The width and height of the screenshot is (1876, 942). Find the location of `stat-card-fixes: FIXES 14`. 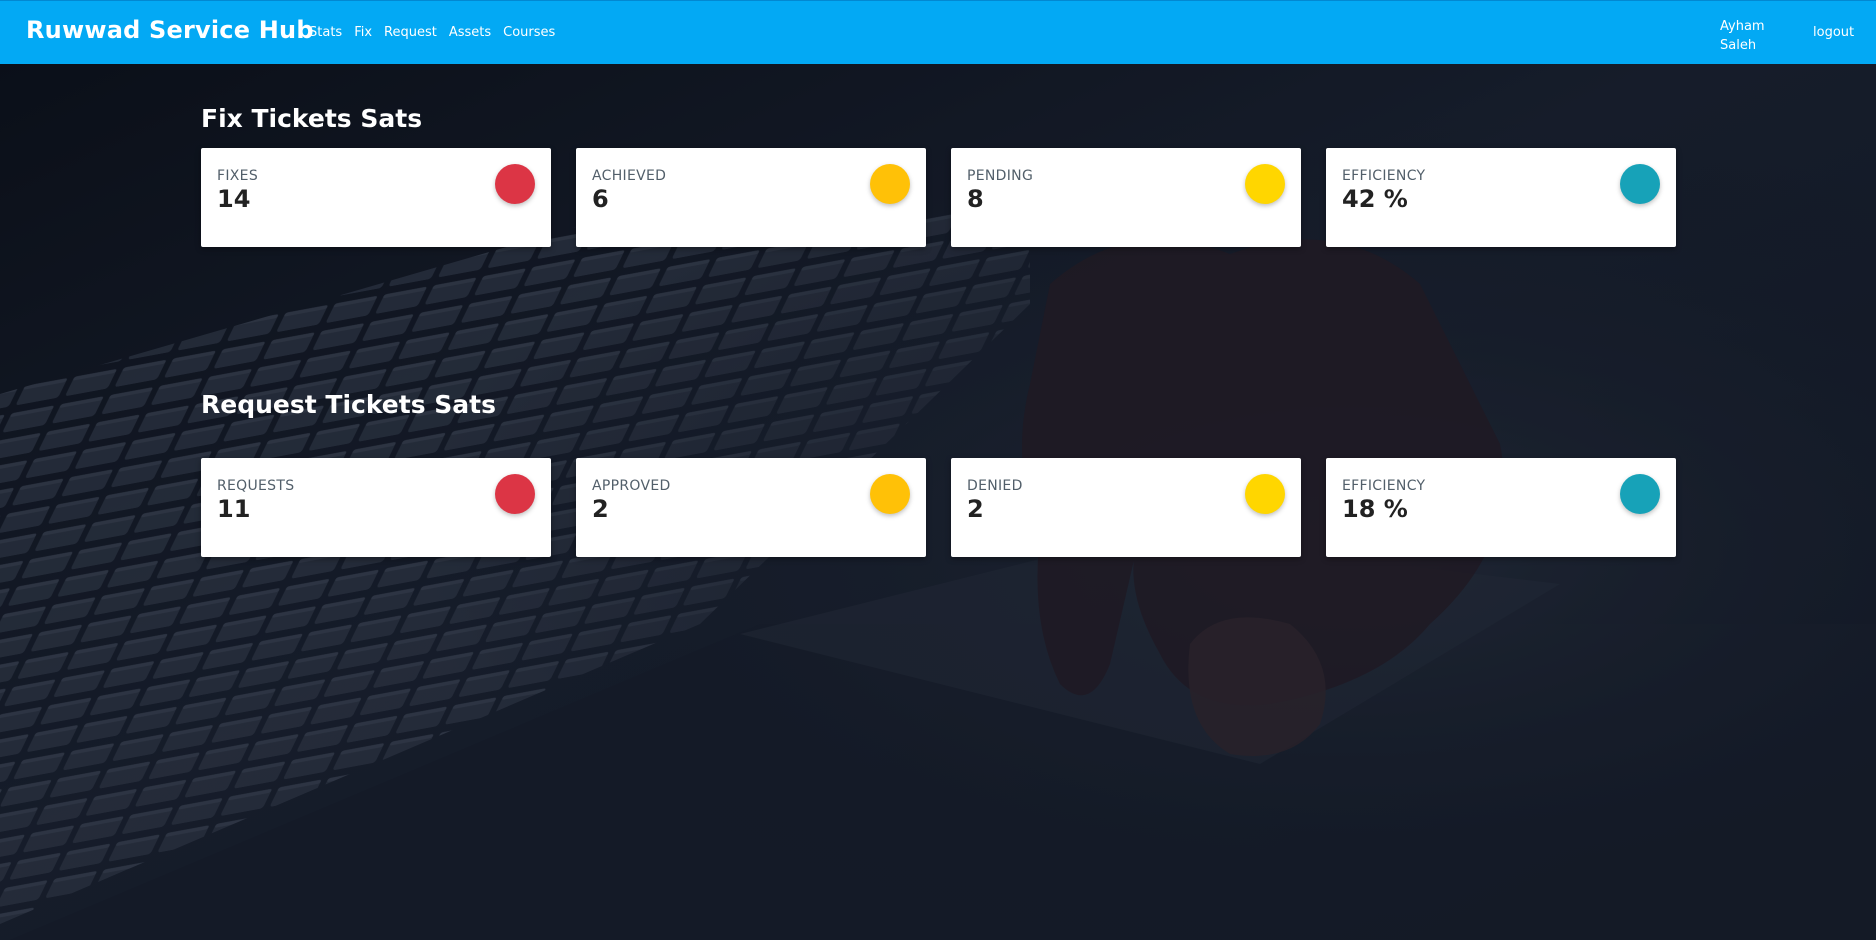

stat-card-fixes: FIXES 14 is located at coordinates (376, 197).